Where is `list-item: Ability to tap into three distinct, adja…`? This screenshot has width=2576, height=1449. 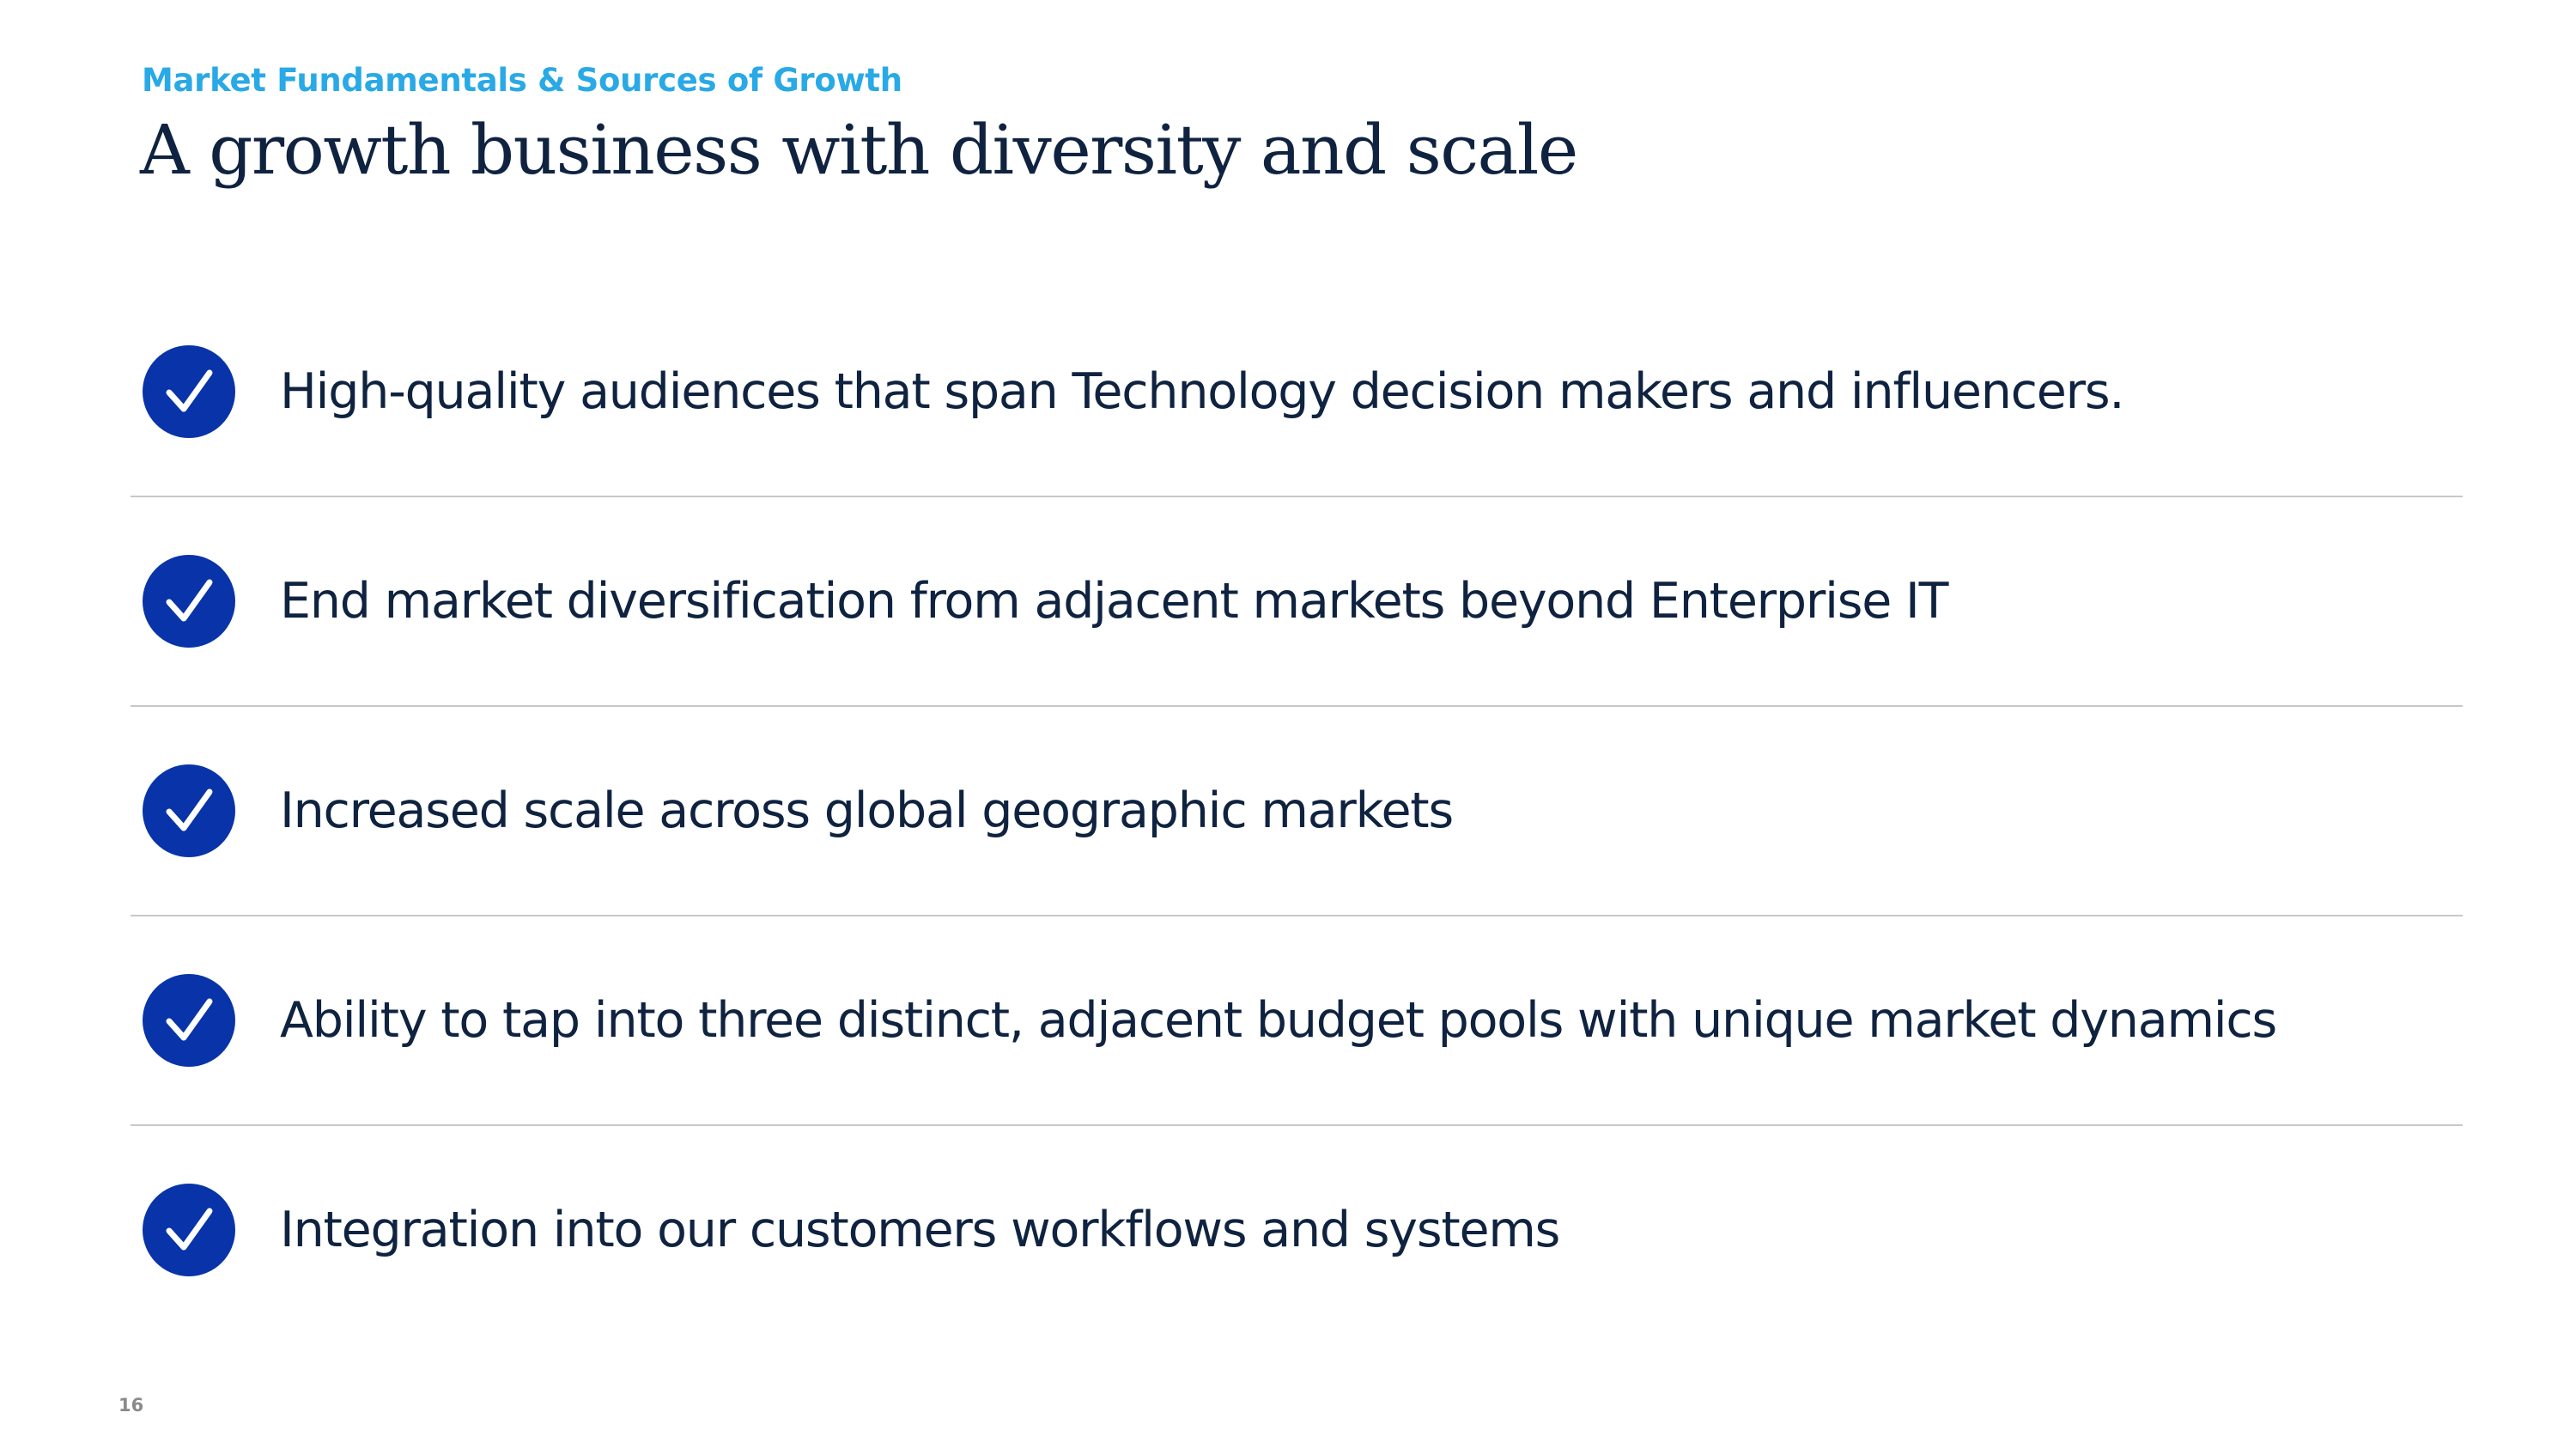
list-item: Ability to tap into three distinct, adja… is located at coordinates (1297, 1021).